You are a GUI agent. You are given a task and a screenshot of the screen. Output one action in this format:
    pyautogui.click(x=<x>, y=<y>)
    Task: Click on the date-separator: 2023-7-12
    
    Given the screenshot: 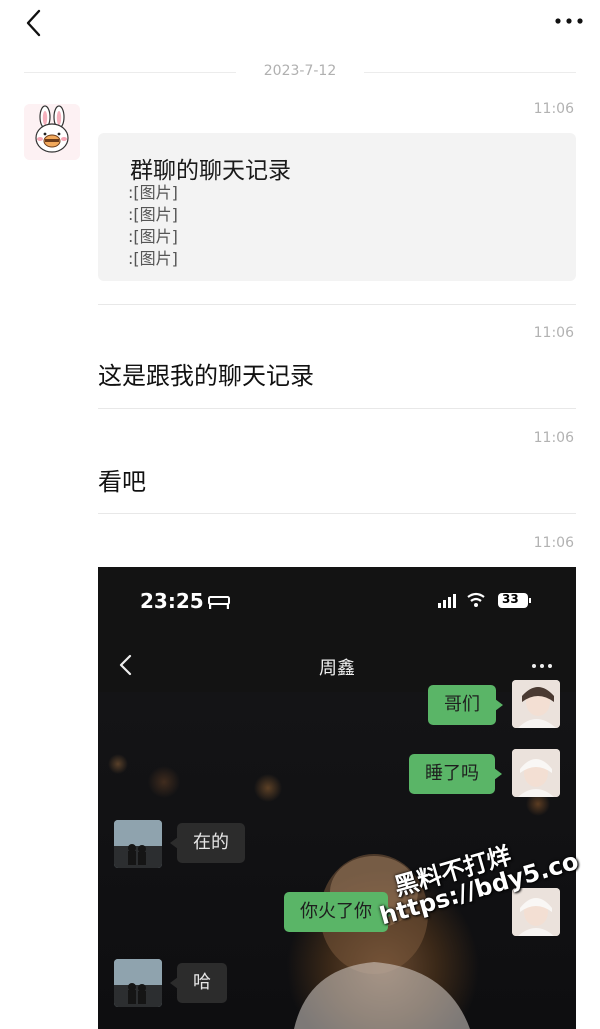 What is the action you would take?
    pyautogui.click(x=300, y=72)
    